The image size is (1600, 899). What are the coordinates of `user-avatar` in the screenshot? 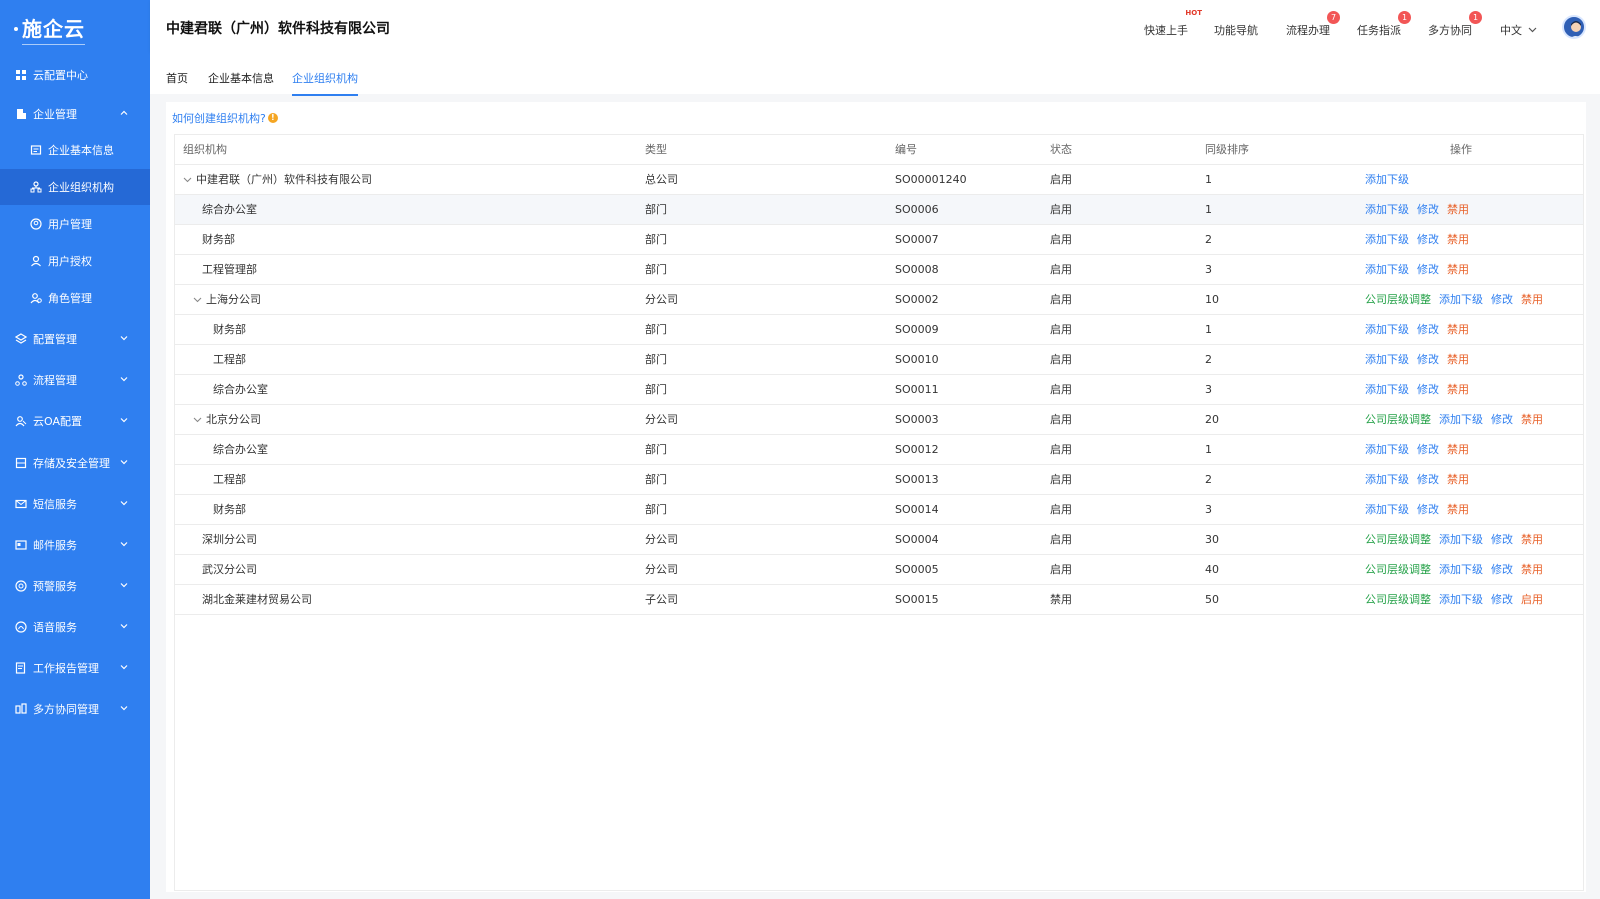 It's located at (1574, 27).